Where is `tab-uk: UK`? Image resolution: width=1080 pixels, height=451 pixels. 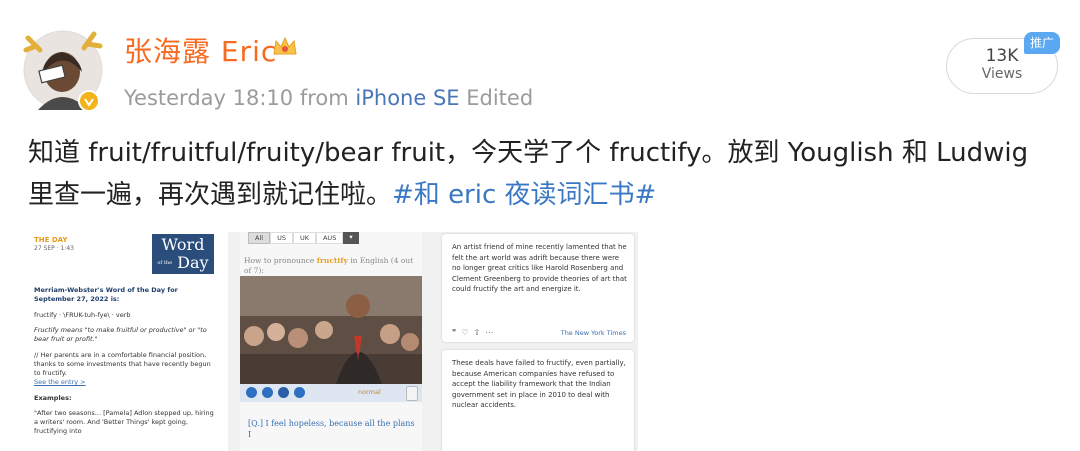
tab-uk: UK is located at coordinates (304, 238).